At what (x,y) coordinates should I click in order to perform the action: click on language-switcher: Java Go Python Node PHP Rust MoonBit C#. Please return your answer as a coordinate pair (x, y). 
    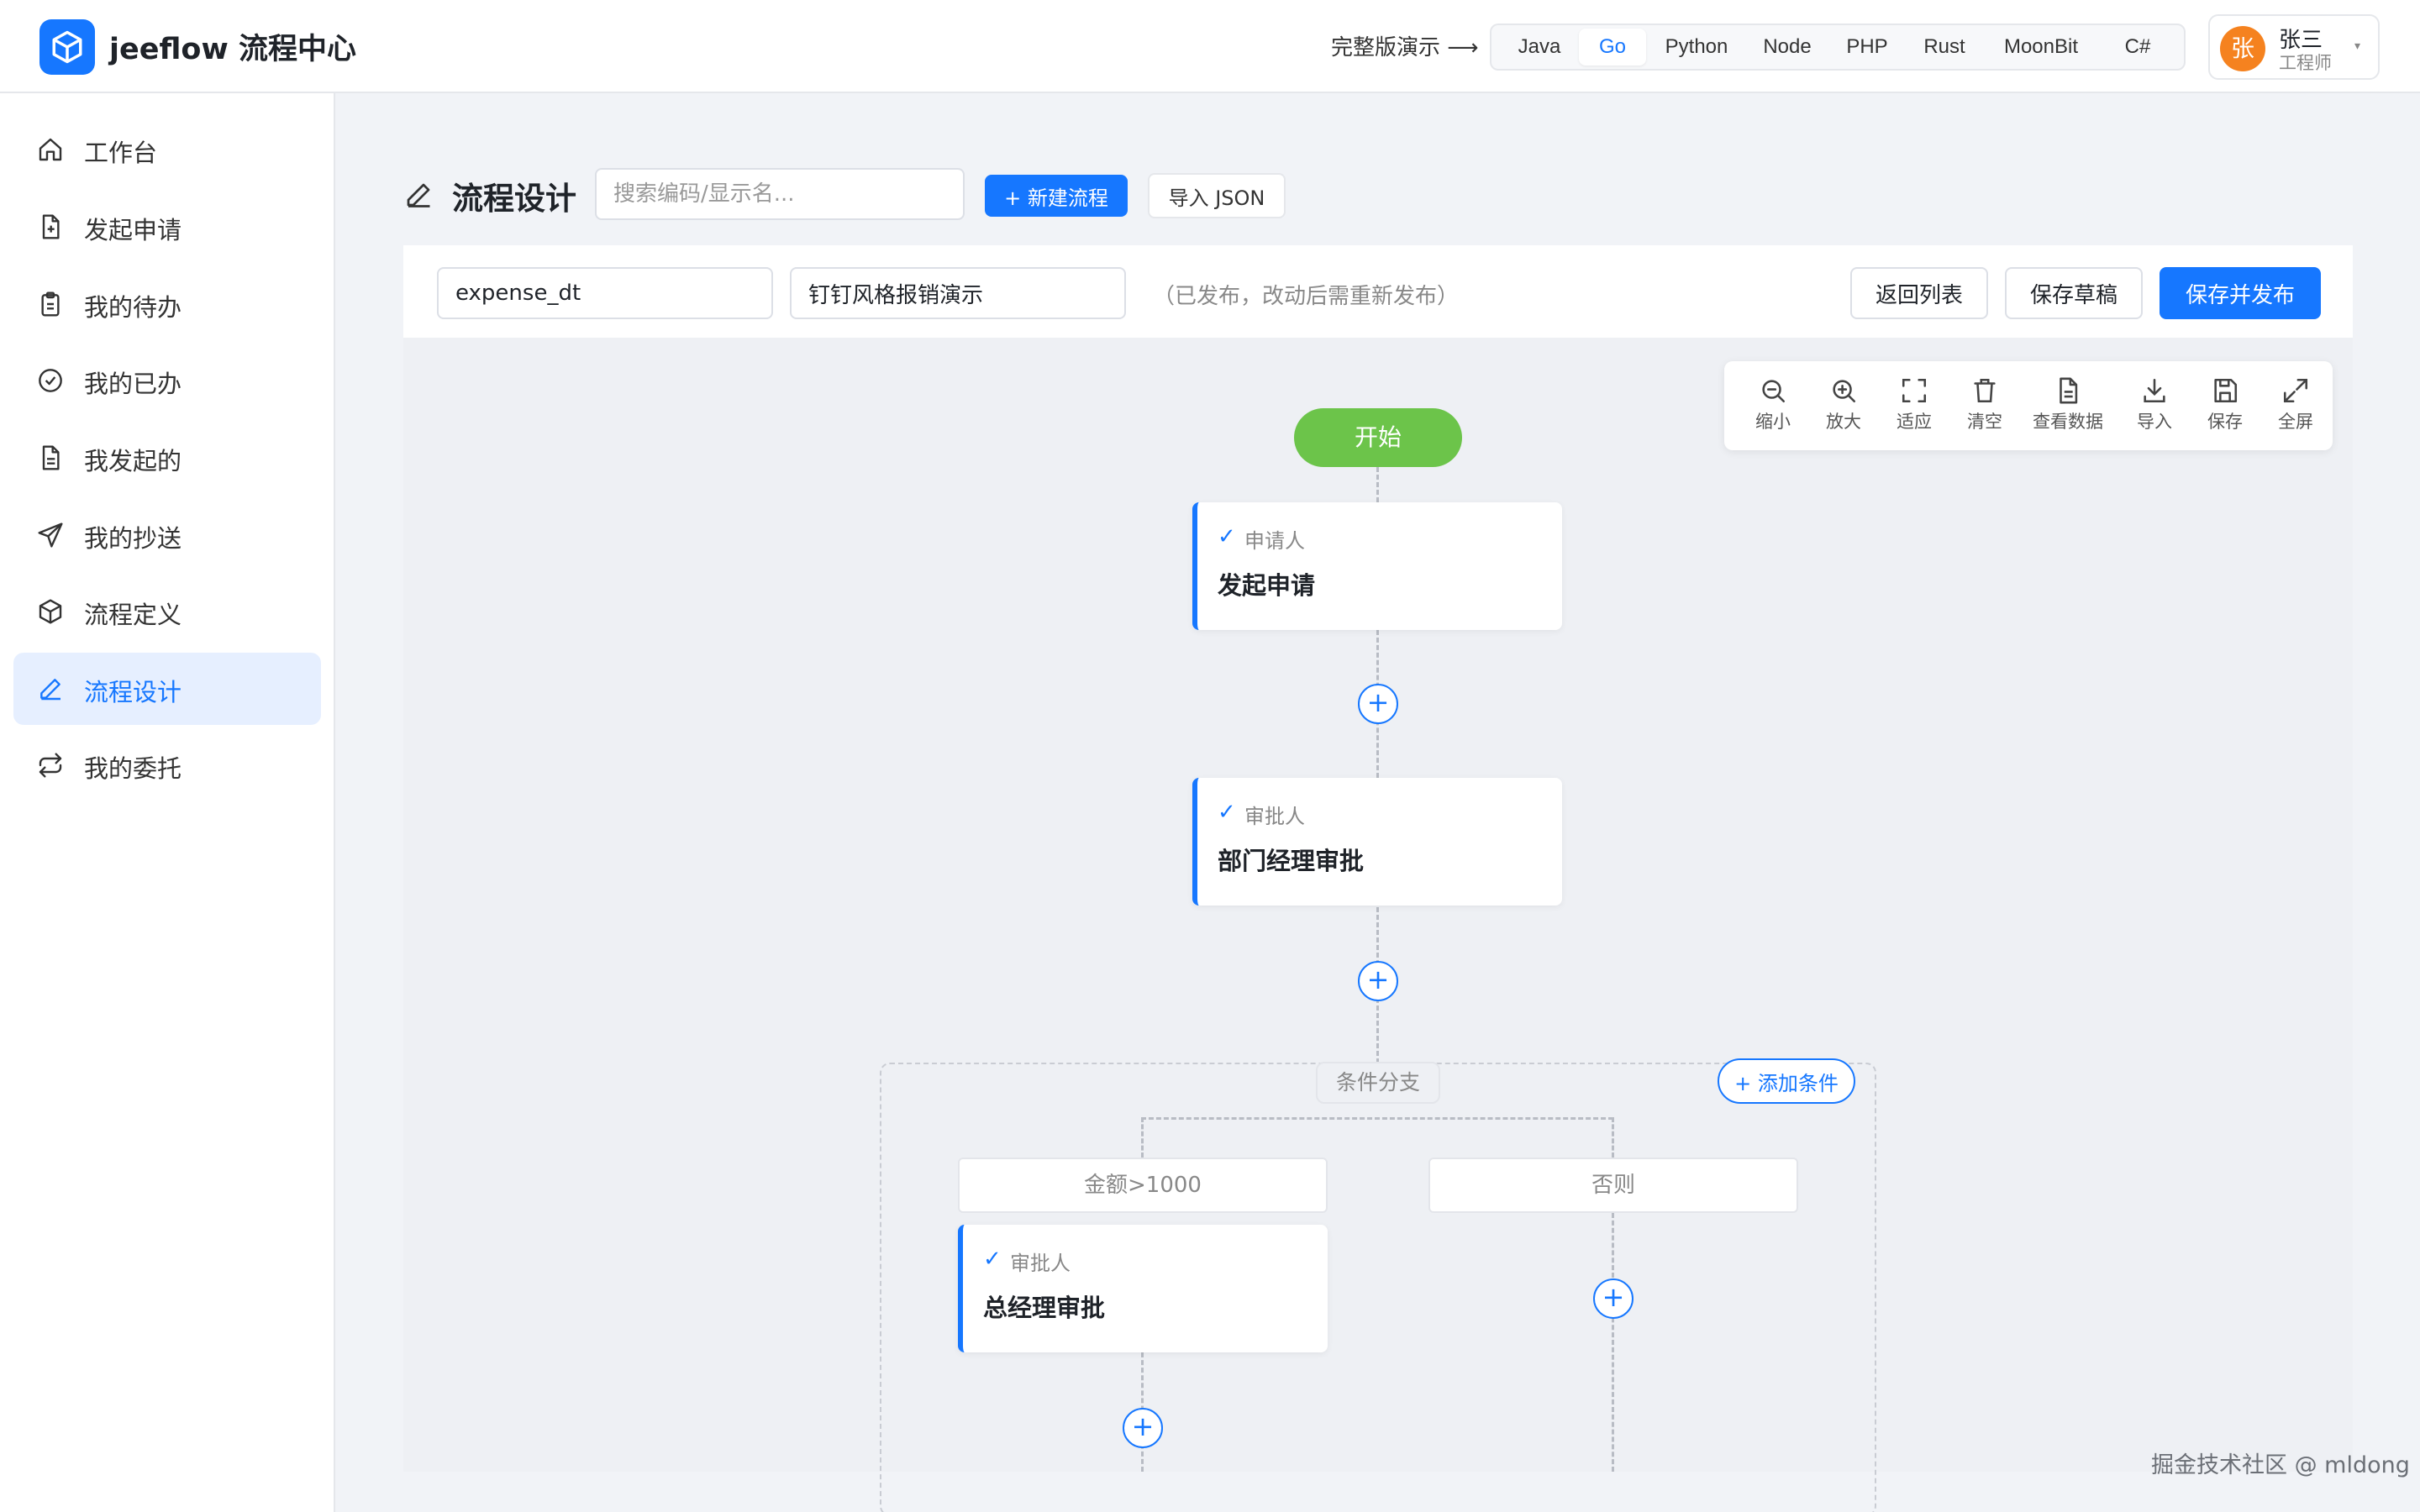
    Looking at the image, I should click on (1838, 47).